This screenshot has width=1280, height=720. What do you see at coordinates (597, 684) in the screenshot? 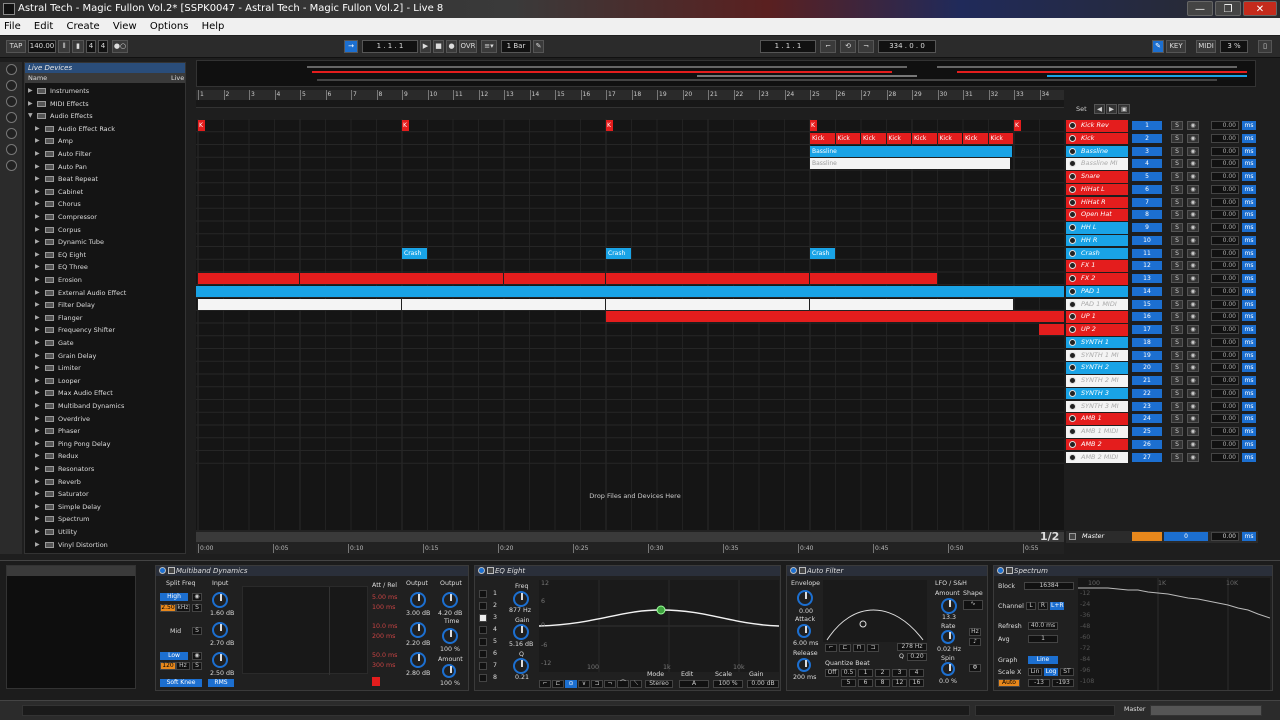
I see `filter-type-icon: ⊐` at bounding box center [597, 684].